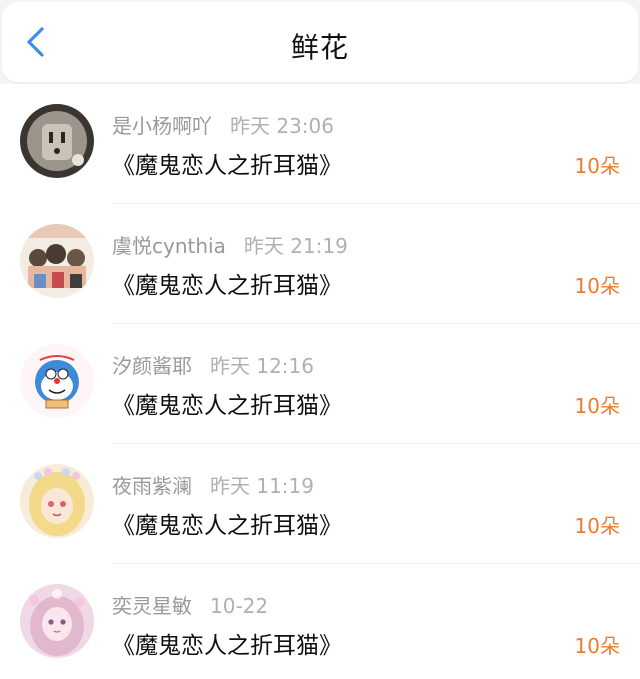 This screenshot has height=679, width=640. What do you see at coordinates (262, 486) in the screenshot?
I see `timestamp: 昨天 11:19` at bounding box center [262, 486].